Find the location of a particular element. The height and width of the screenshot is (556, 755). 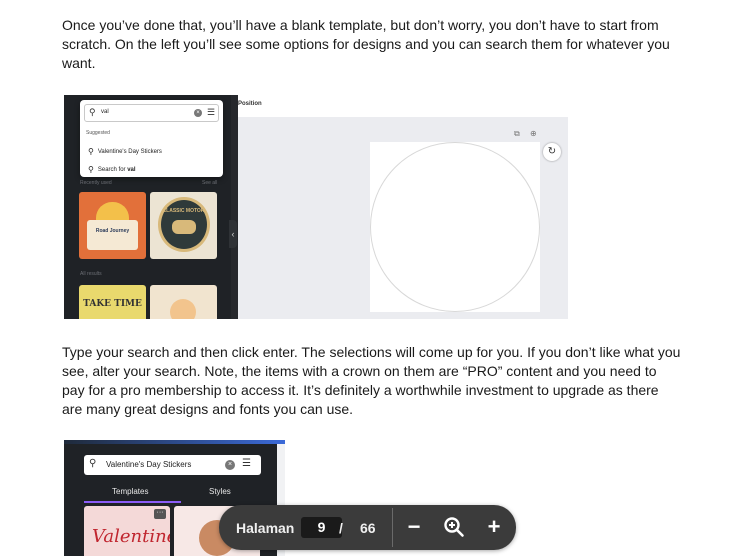

tab-templates: Templates is located at coordinates (130, 491).